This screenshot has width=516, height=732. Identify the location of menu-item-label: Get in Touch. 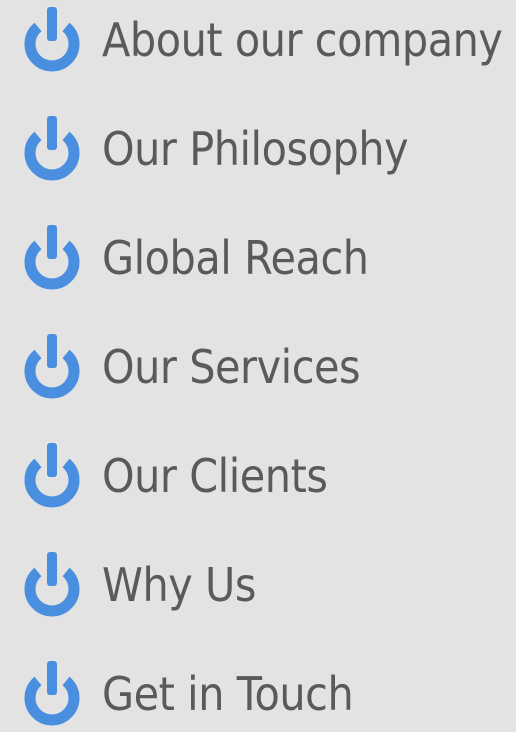
(228, 694).